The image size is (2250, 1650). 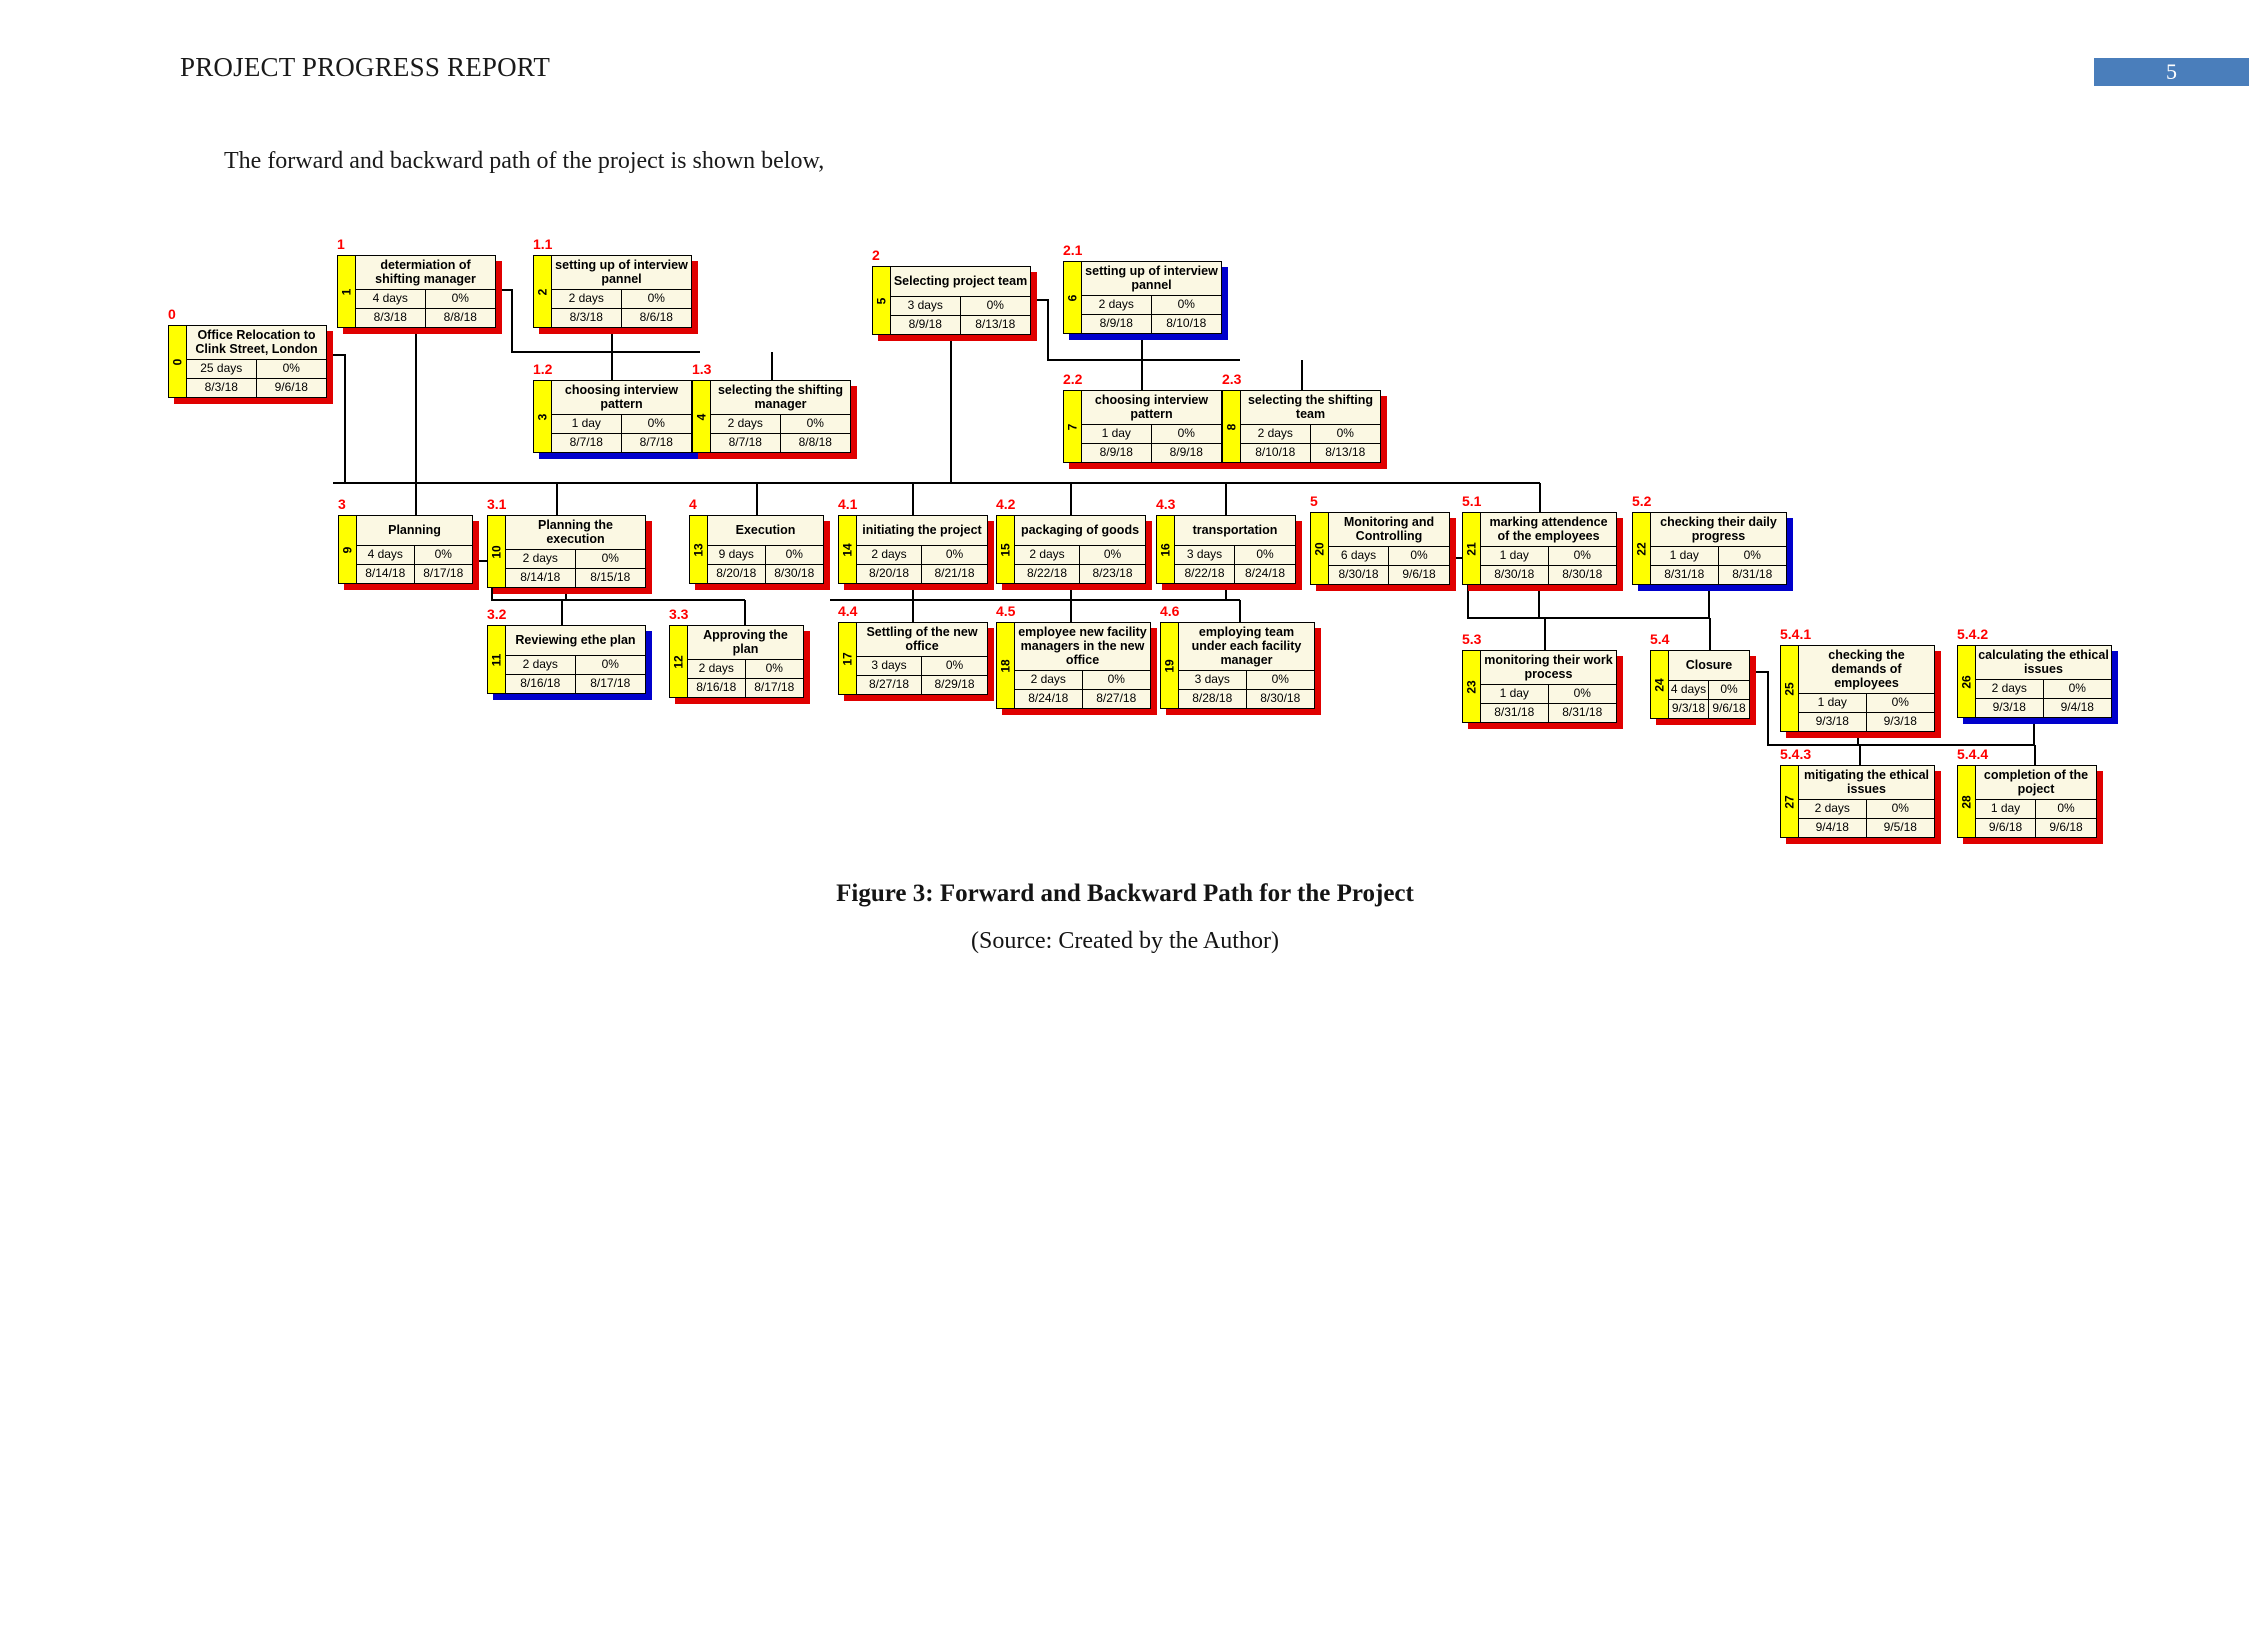 I want to click on task-start-date: 8/3/18, so click(x=391, y=318).